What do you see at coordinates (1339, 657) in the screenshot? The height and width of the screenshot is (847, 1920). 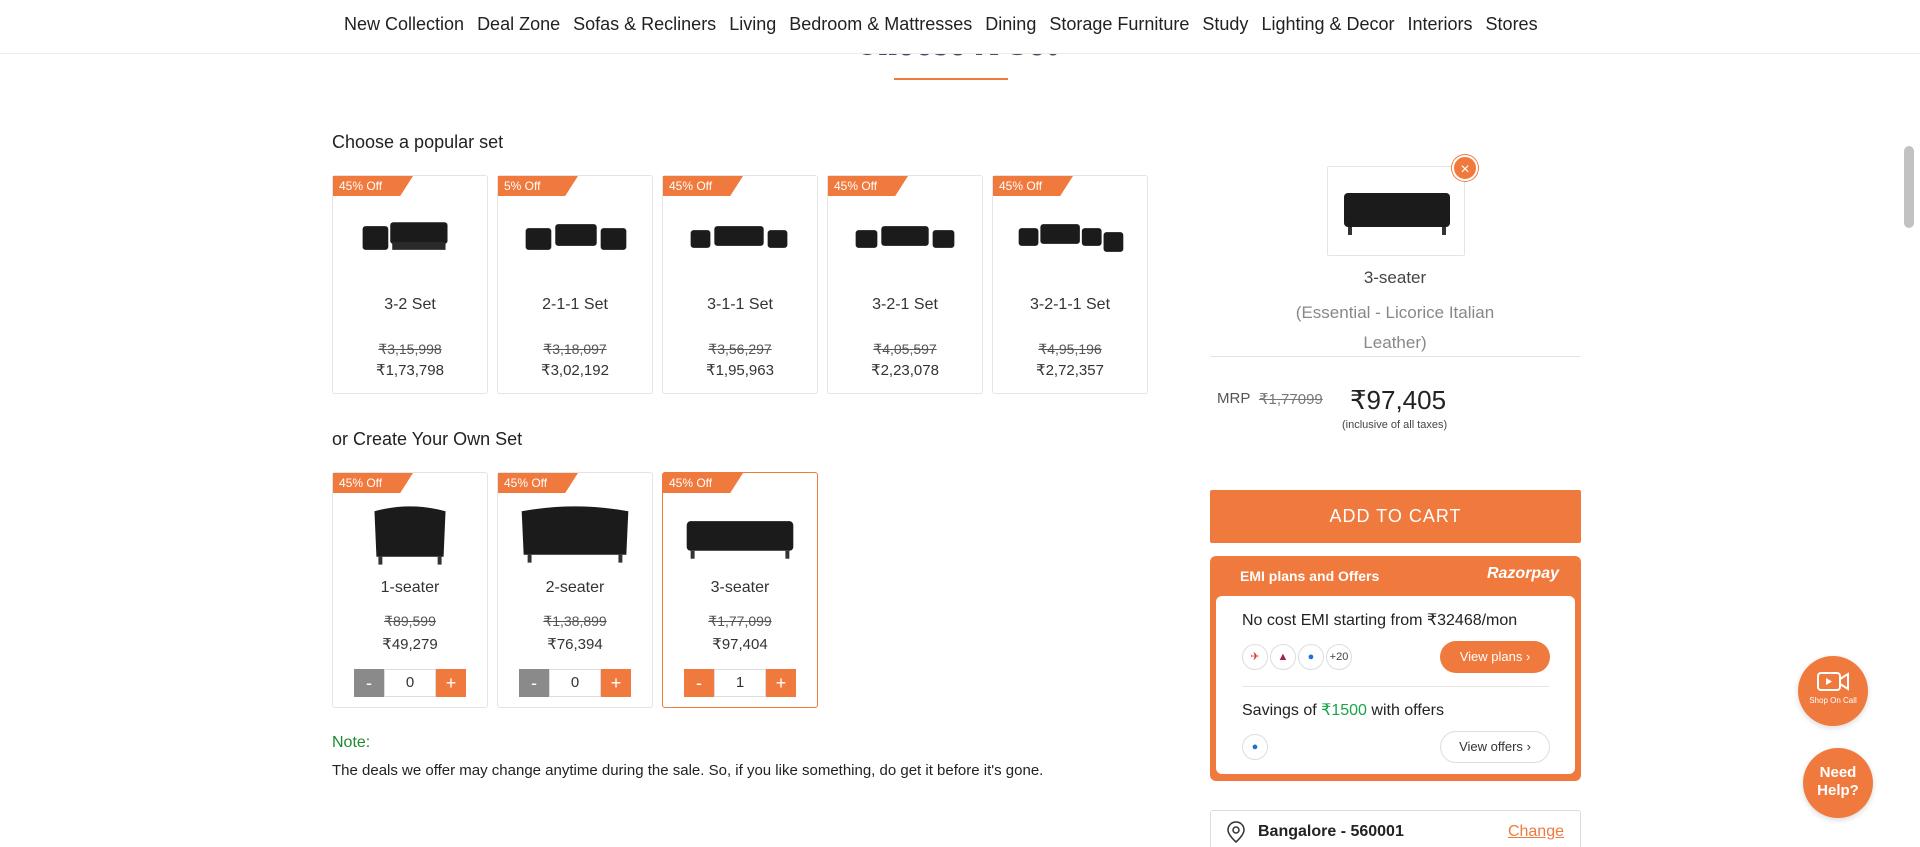 I see `more-banks-badge: +20` at bounding box center [1339, 657].